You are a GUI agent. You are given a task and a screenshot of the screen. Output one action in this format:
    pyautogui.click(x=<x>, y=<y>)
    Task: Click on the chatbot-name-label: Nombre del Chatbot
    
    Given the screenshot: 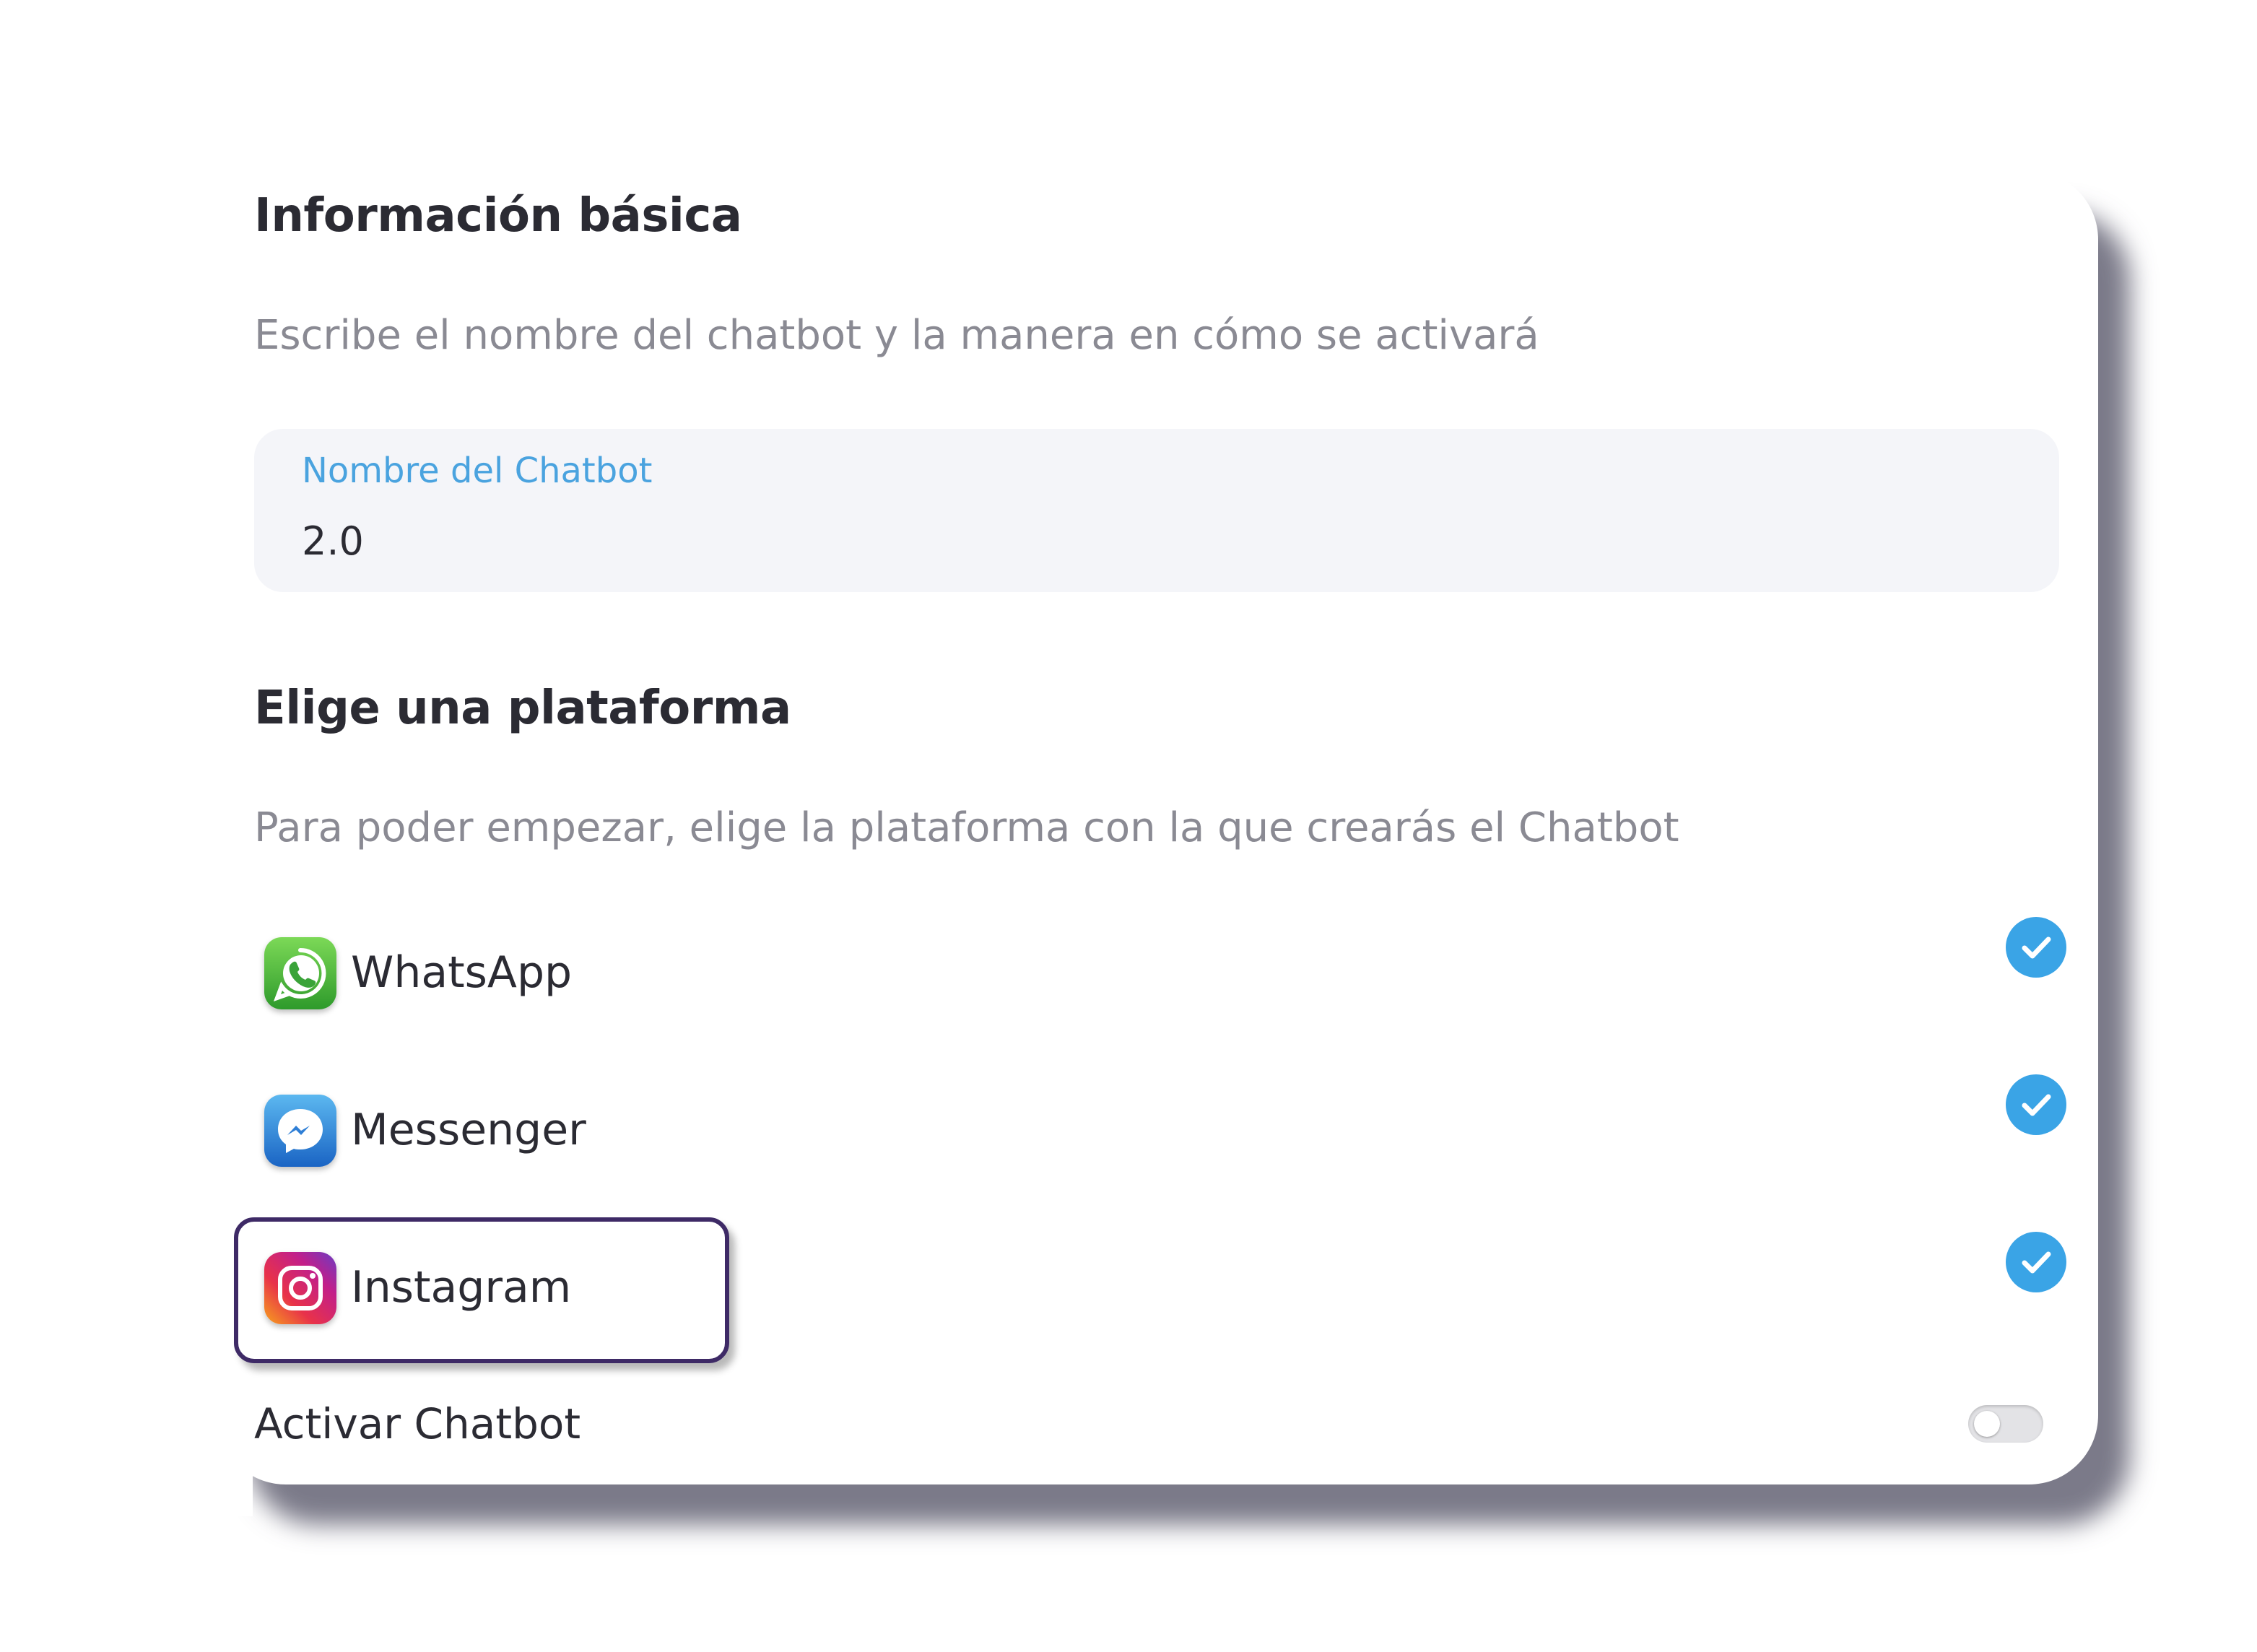 What is the action you would take?
    pyautogui.click(x=477, y=471)
    